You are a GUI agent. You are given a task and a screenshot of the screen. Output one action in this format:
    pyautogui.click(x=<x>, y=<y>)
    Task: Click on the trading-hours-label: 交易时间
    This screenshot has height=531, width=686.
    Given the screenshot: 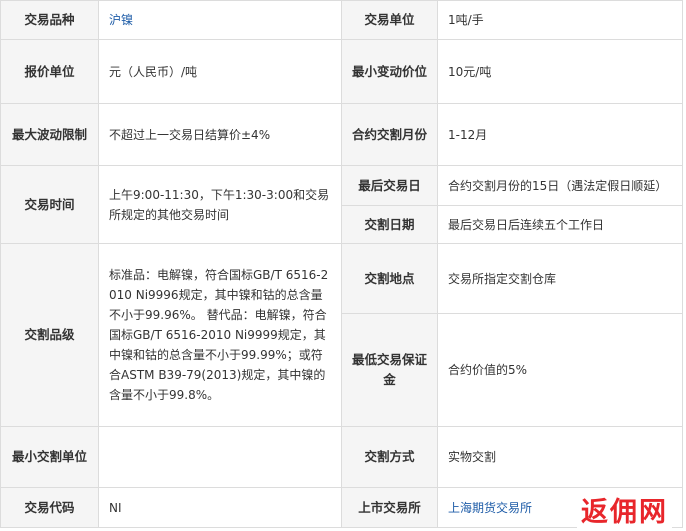 What is the action you would take?
    pyautogui.click(x=49, y=204)
    